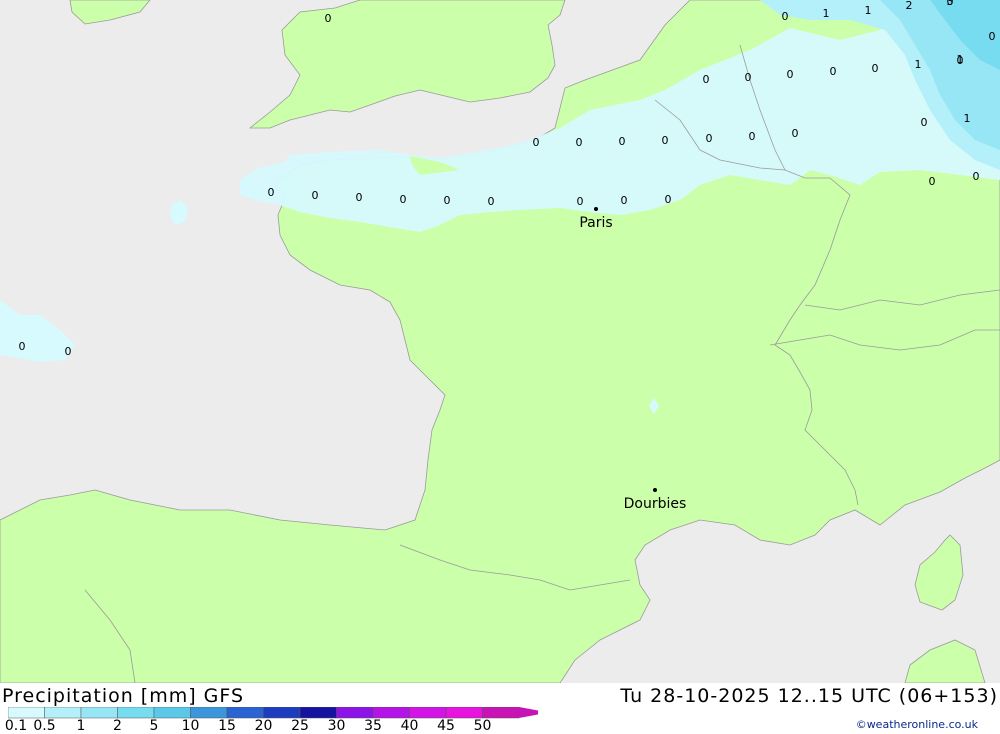  Describe the element at coordinates (190, 726) in the screenshot. I see `legend-label: 10` at that location.